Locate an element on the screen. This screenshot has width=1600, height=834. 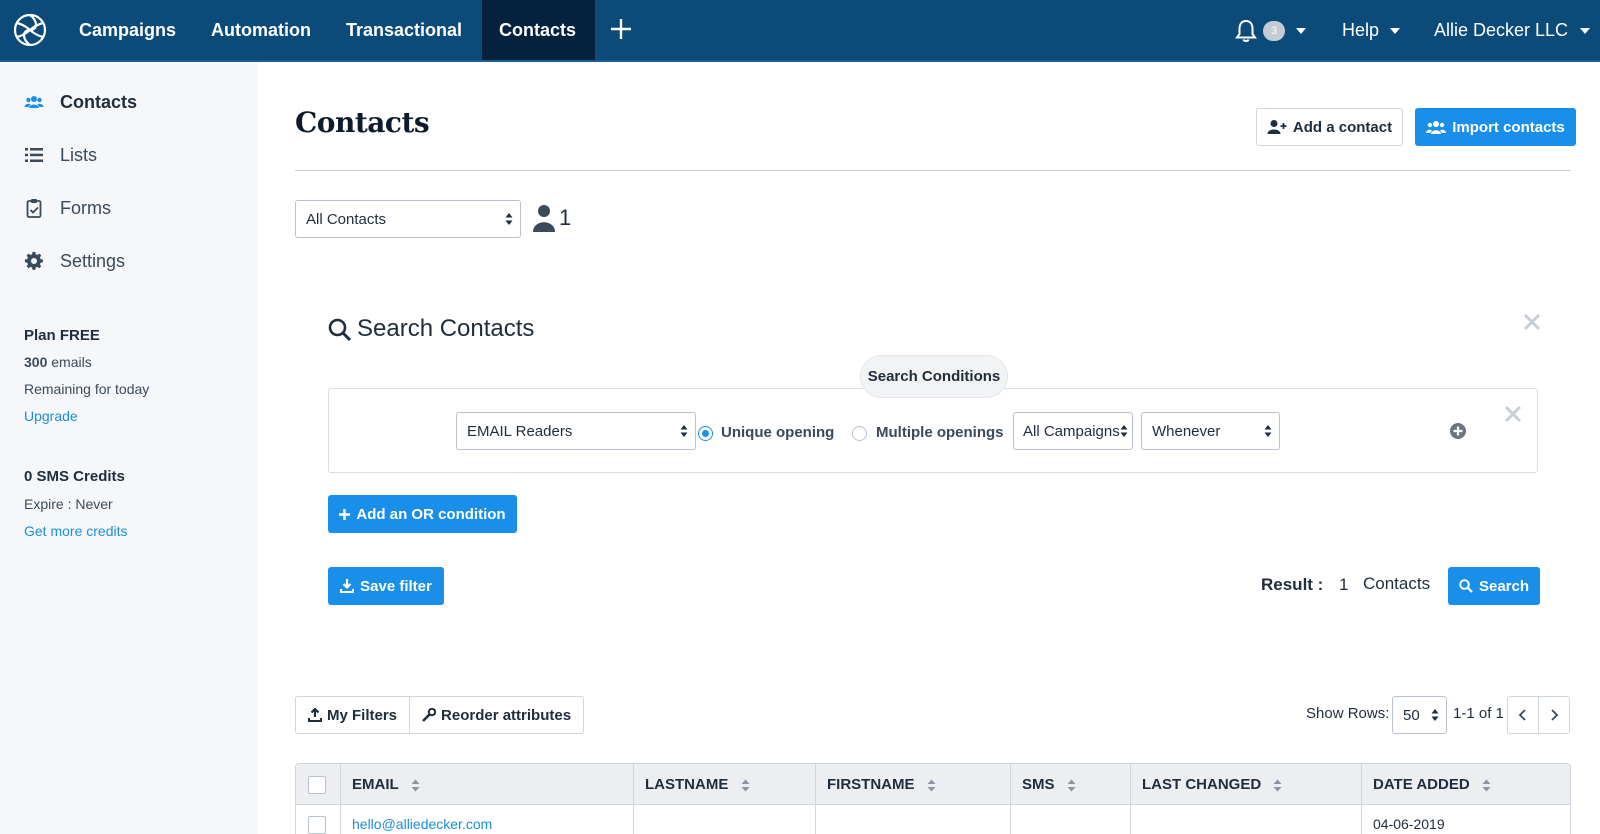
add-contact-button: Add a contact is located at coordinates (1329, 127).